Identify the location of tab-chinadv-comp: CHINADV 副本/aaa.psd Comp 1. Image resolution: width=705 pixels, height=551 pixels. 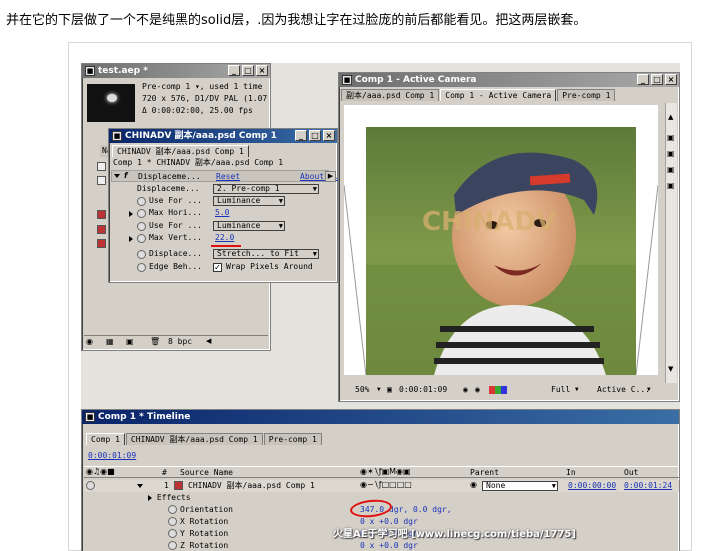
(194, 439).